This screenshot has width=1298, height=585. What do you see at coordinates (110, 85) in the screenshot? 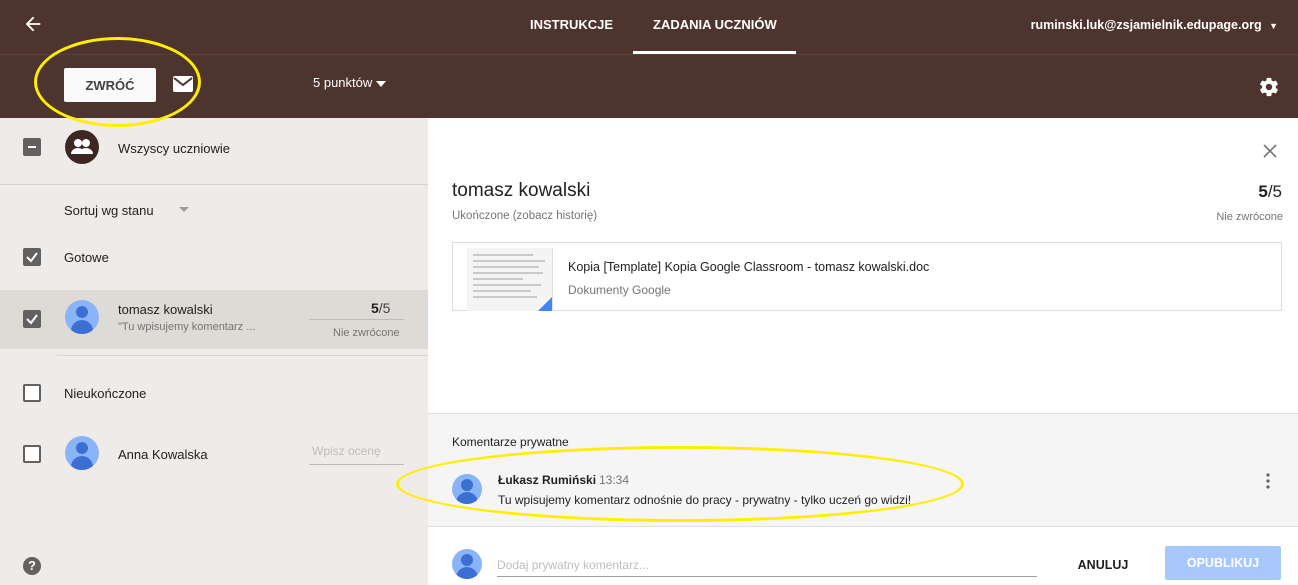
I see `return-button: ZWRÓĆ` at bounding box center [110, 85].